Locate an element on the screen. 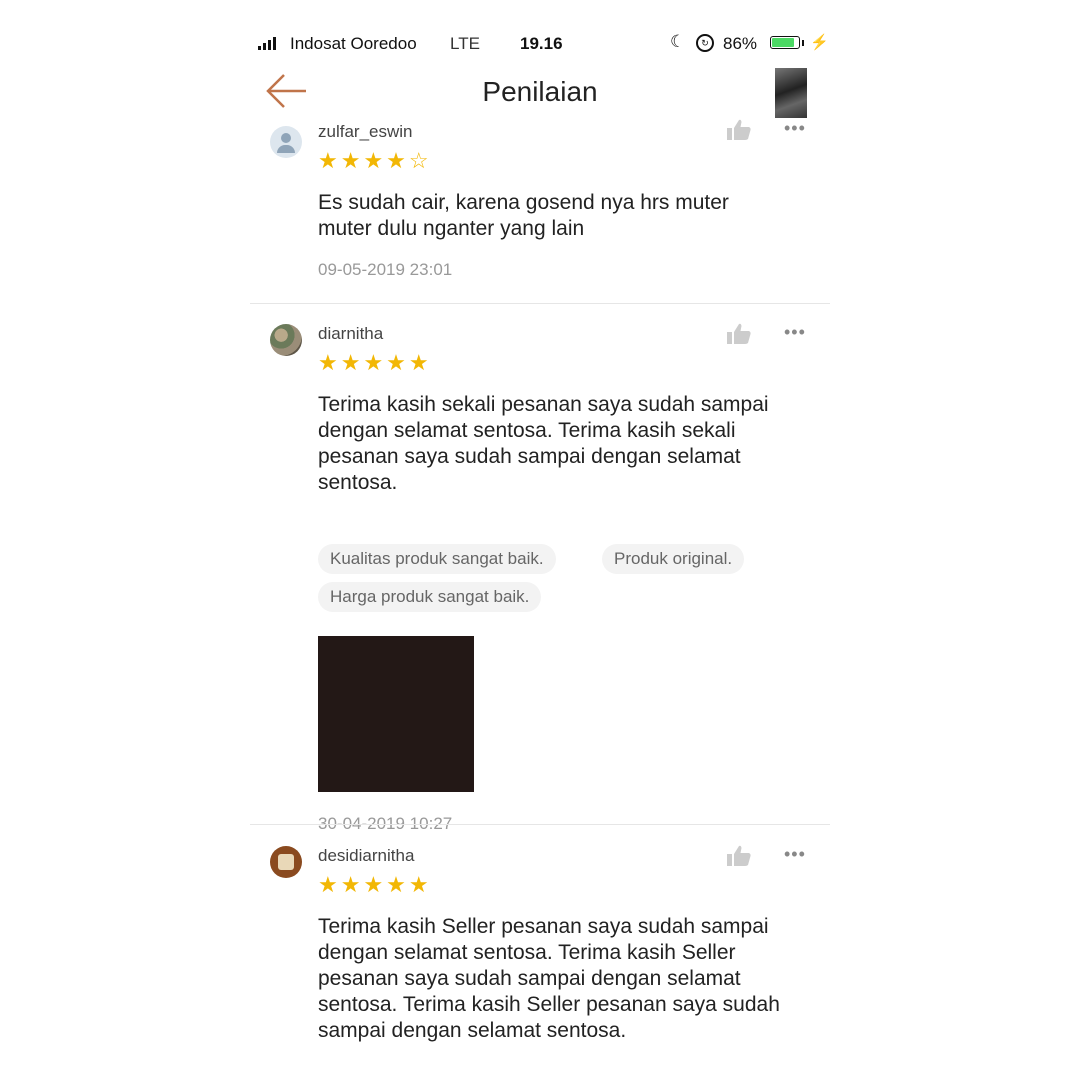  filled-stars: ★★★★ is located at coordinates (363, 160).